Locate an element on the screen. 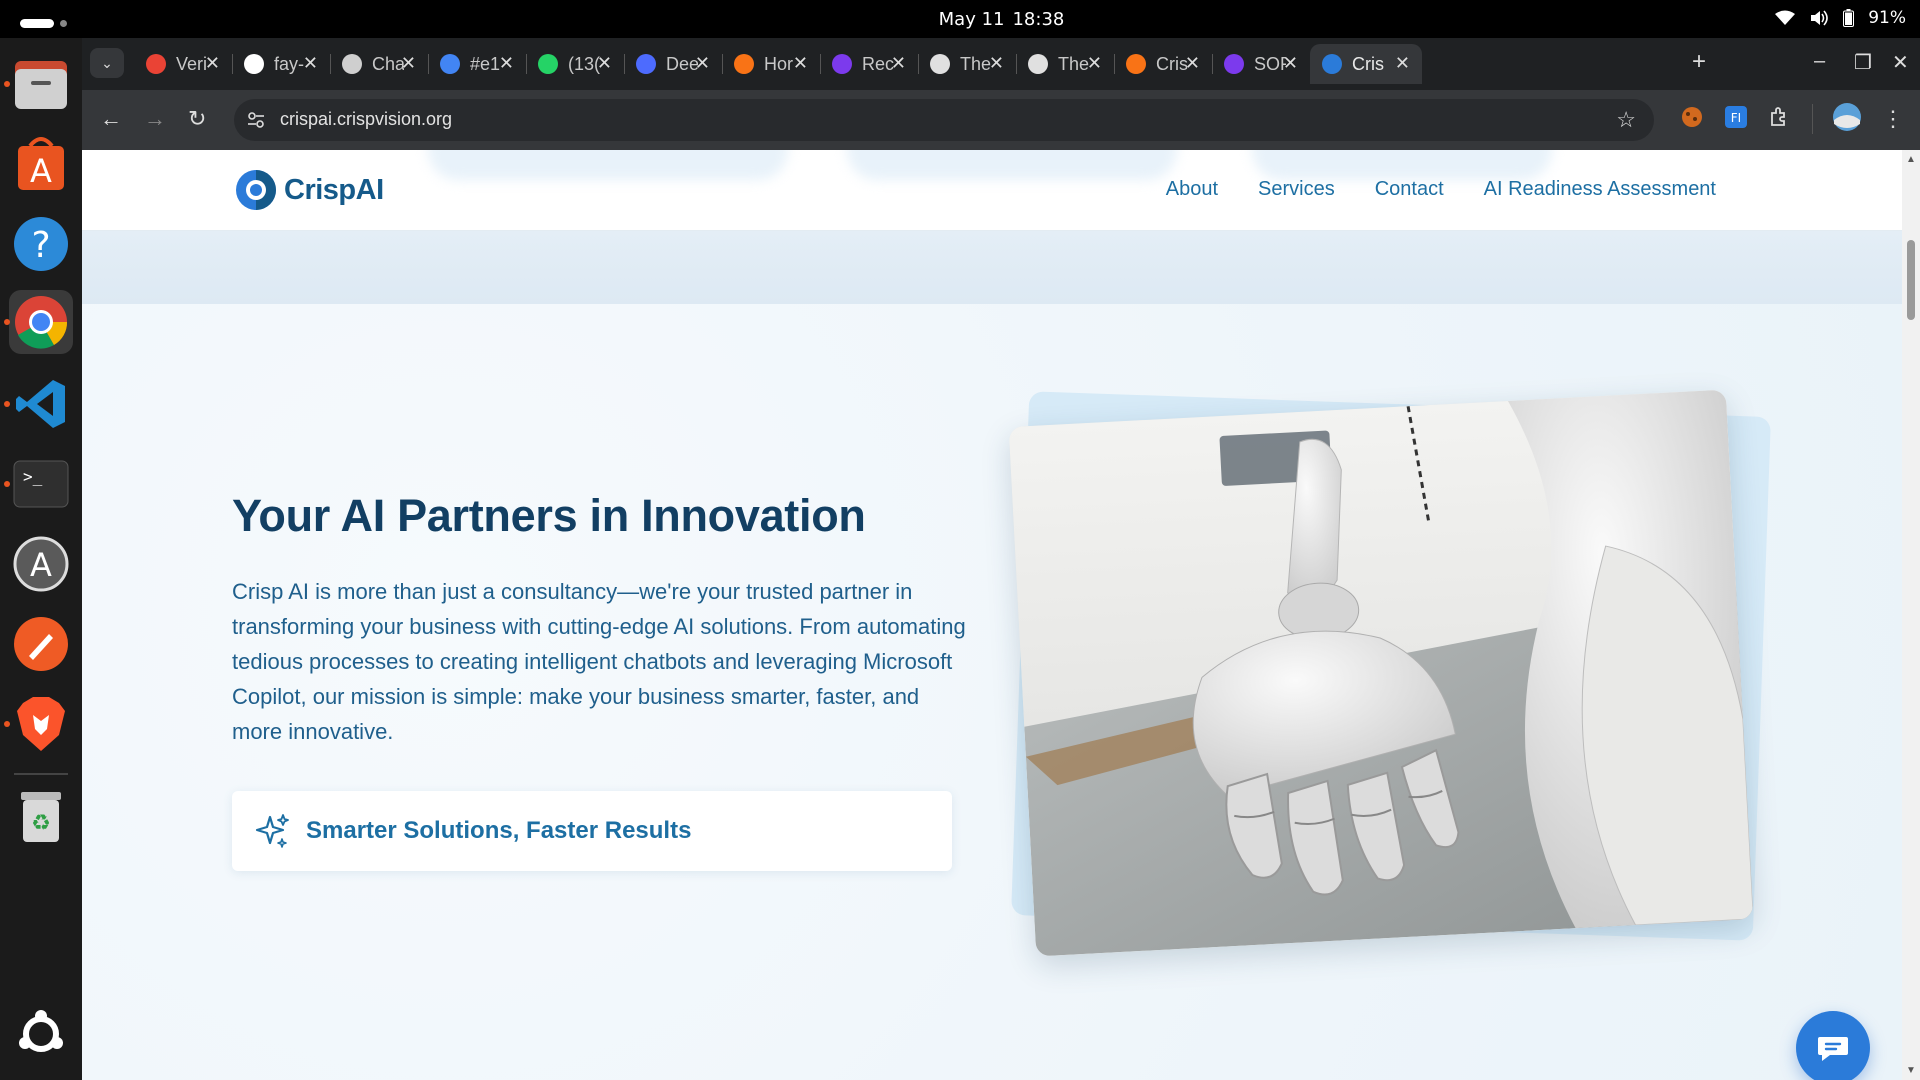 This screenshot has height=1080, width=1920. dock-trash: ♻ is located at coordinates (41, 816).